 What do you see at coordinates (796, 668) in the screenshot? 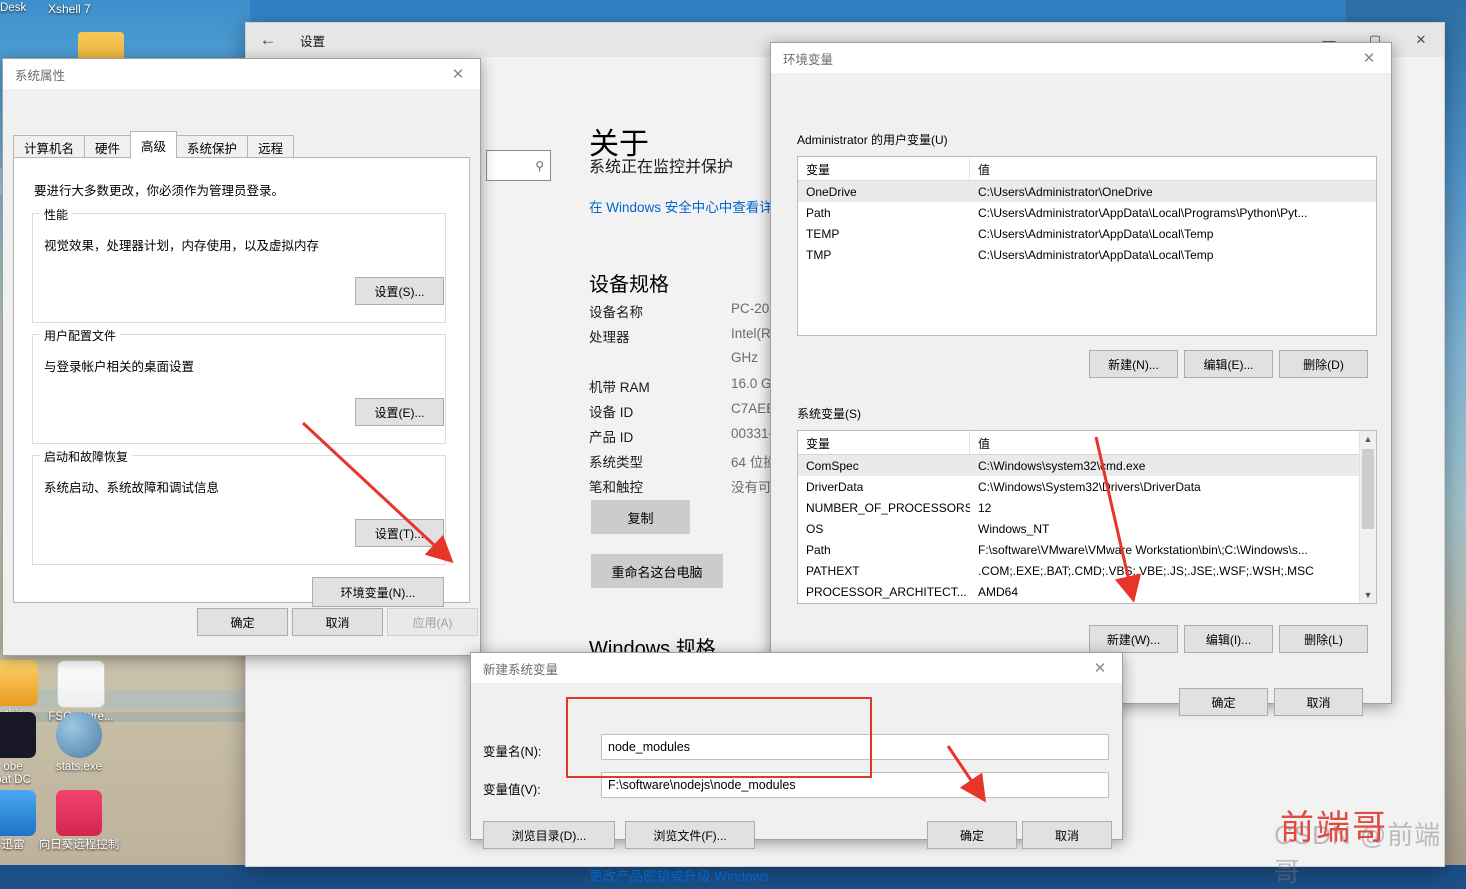
I see `newvar-titlebar: 新建系统变量 ✕` at bounding box center [796, 668].